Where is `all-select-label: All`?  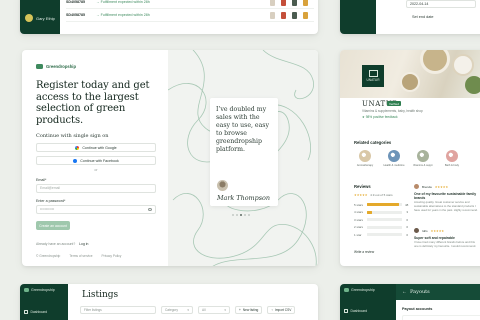
all-select-label: All is located at coordinates (204, 310).